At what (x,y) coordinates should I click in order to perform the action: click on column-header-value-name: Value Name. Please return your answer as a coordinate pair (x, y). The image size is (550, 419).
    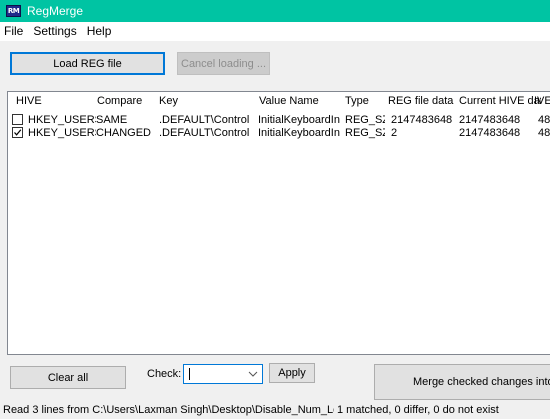
    Looking at the image, I should click on (300, 101).